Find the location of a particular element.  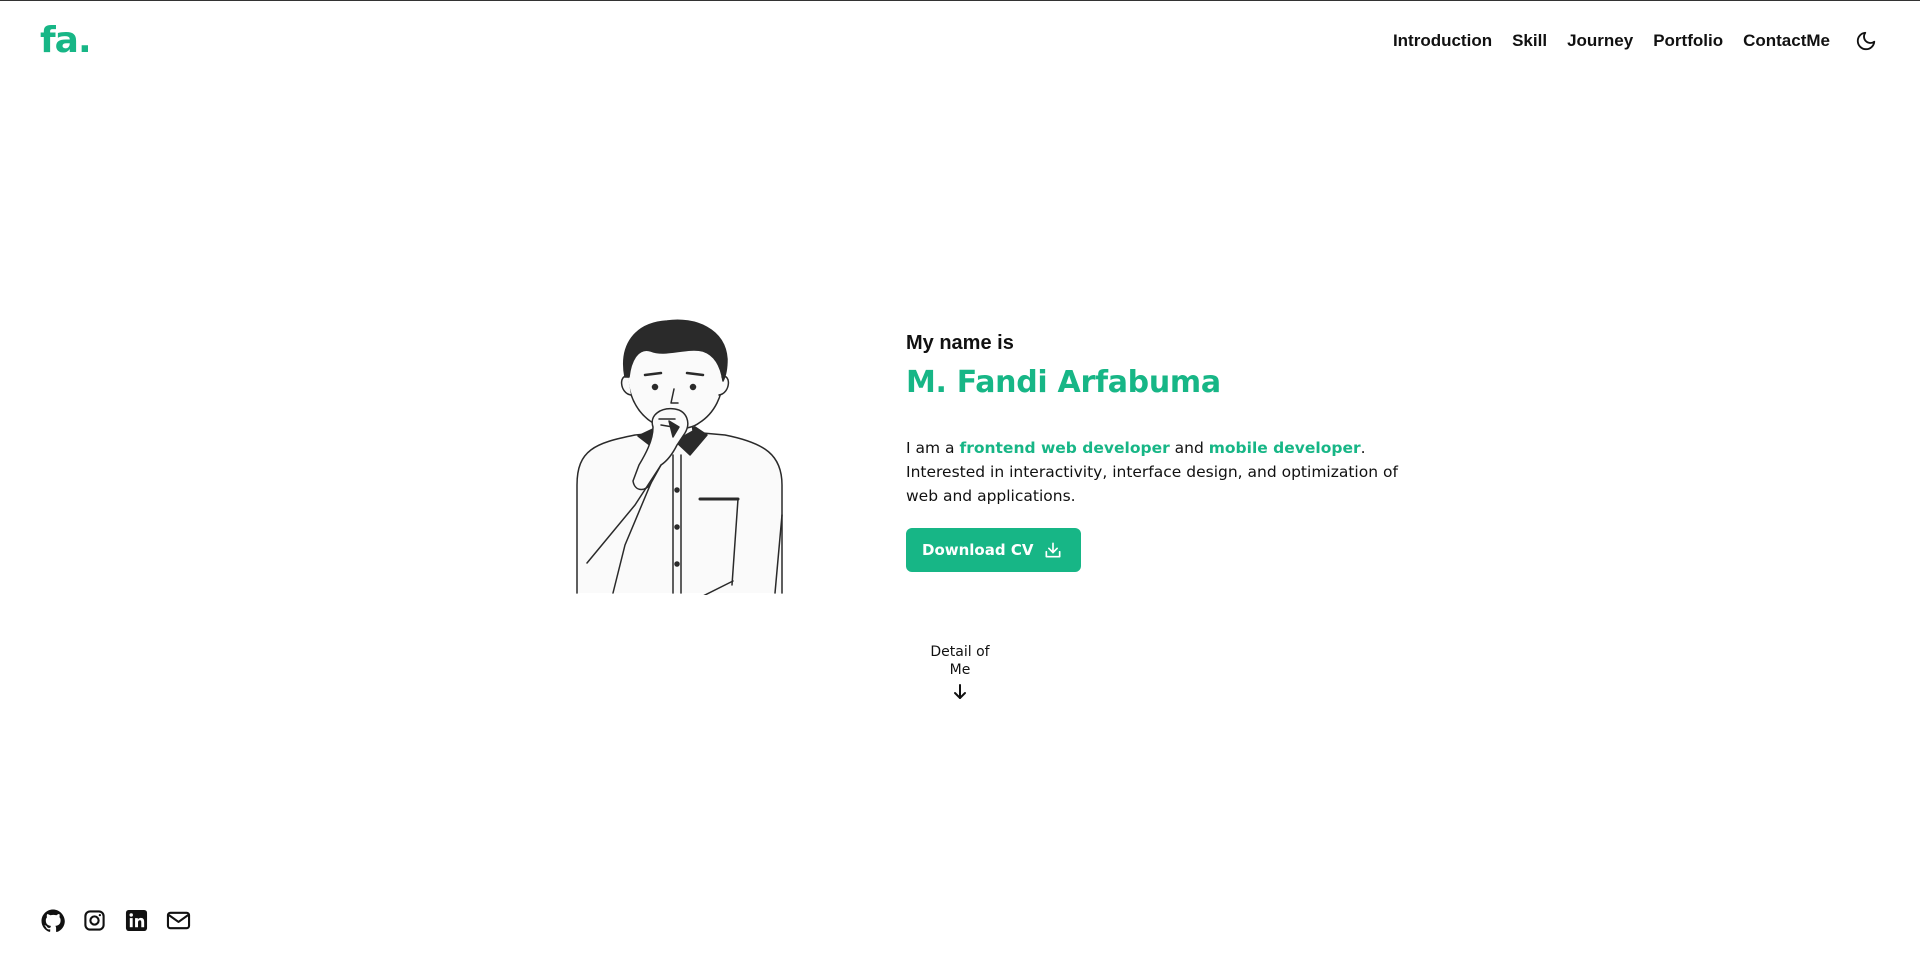

download-icon is located at coordinates (1053, 550).